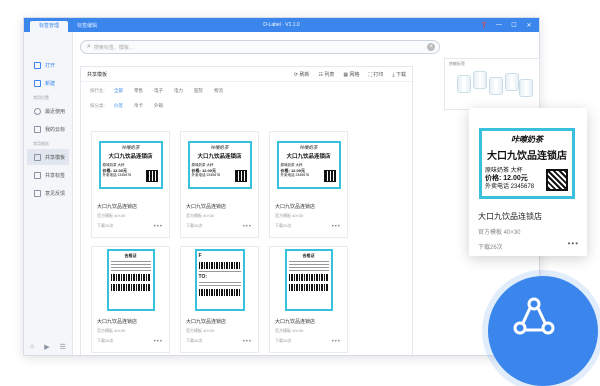 The width and height of the screenshot is (600, 386). What do you see at coordinates (138, 91) in the screenshot?
I see `filter-option: 零售` at bounding box center [138, 91].